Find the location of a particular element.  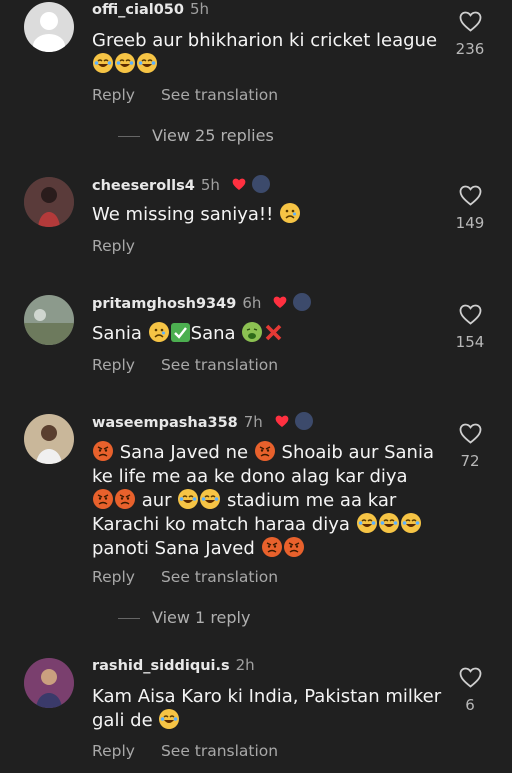

comment-text-content: Greeb aur bhikharion ki cricket league is located at coordinates (265, 40).